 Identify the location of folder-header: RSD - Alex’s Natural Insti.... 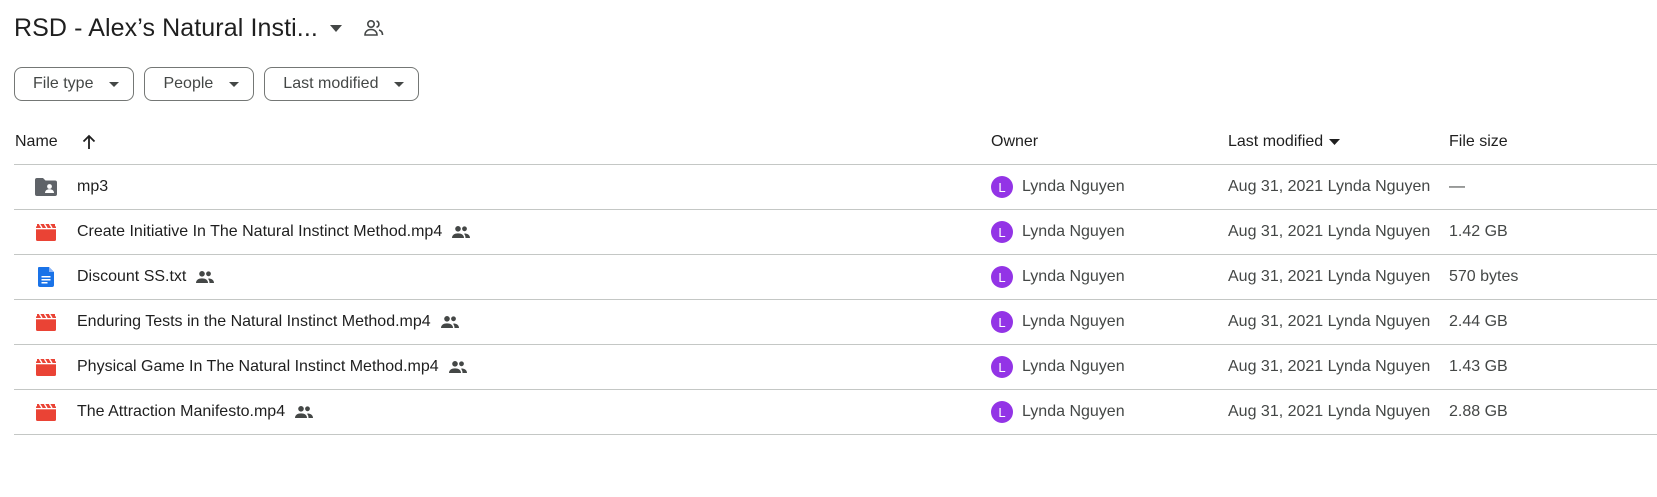
(199, 28).